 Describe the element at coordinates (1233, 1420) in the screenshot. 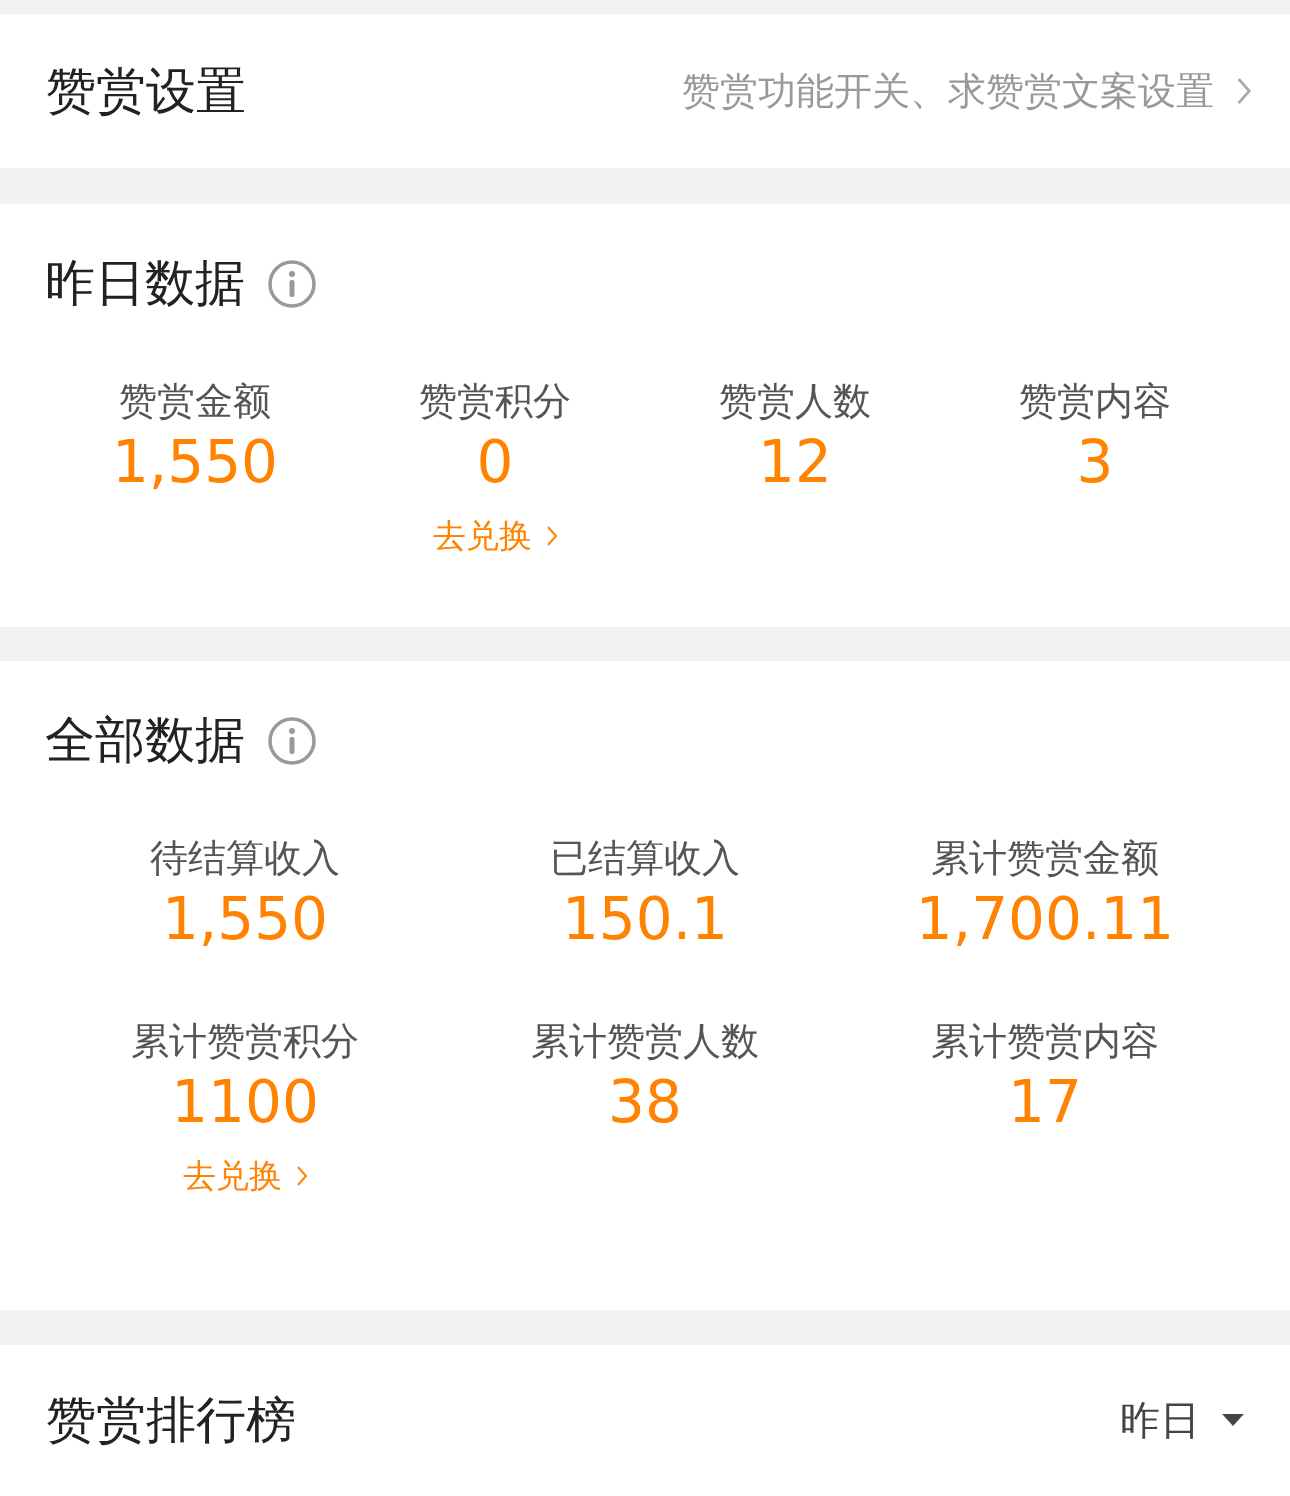

I see `dropdown-arrow-icon` at that location.